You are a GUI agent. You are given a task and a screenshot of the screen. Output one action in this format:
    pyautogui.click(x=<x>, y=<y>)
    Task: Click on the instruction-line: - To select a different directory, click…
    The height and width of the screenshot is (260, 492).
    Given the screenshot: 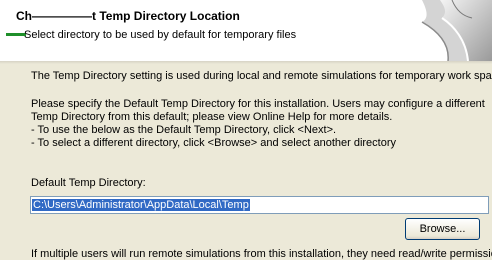 What is the action you would take?
    pyautogui.click(x=214, y=143)
    